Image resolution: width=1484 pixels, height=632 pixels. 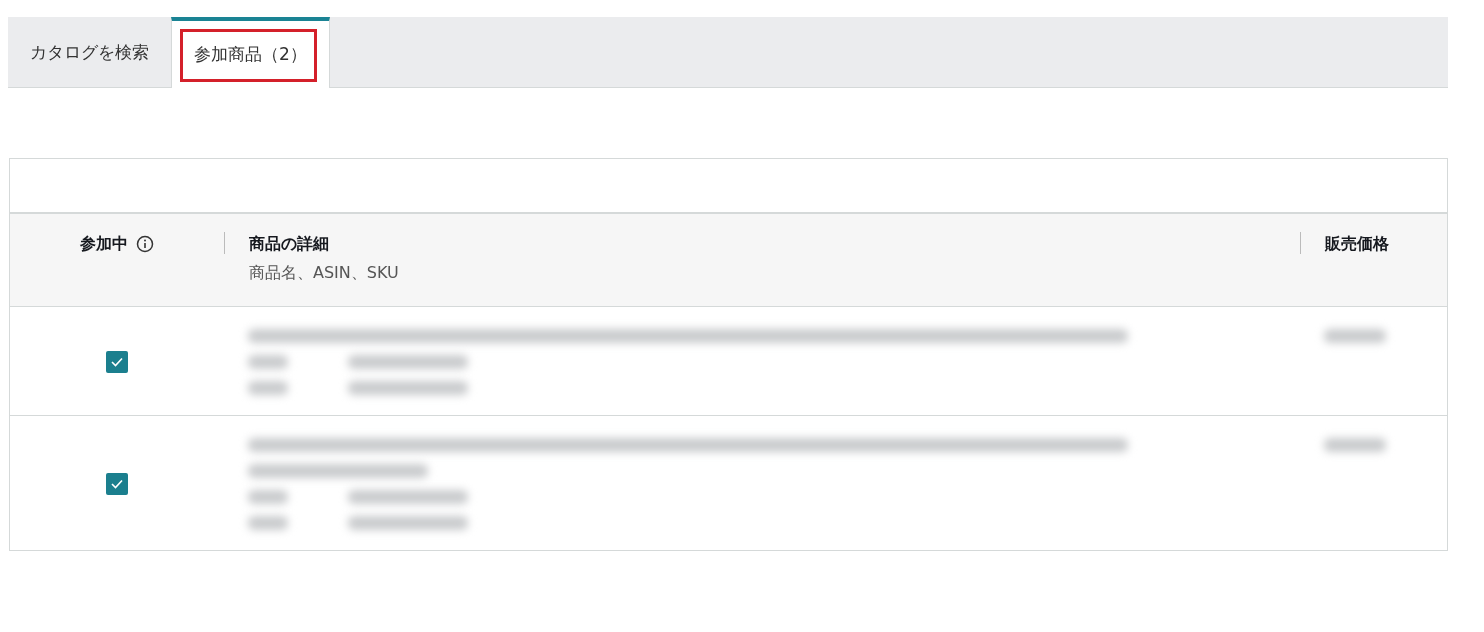 I want to click on column-subheader: 商品名、ASIN、SKU, so click(x=324, y=273).